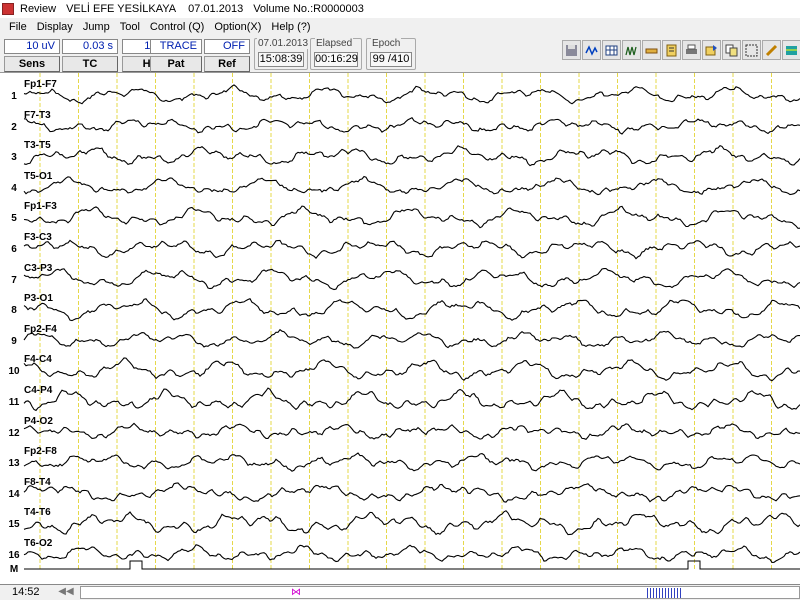  I want to click on channel-number-16: 16, so click(14, 555).